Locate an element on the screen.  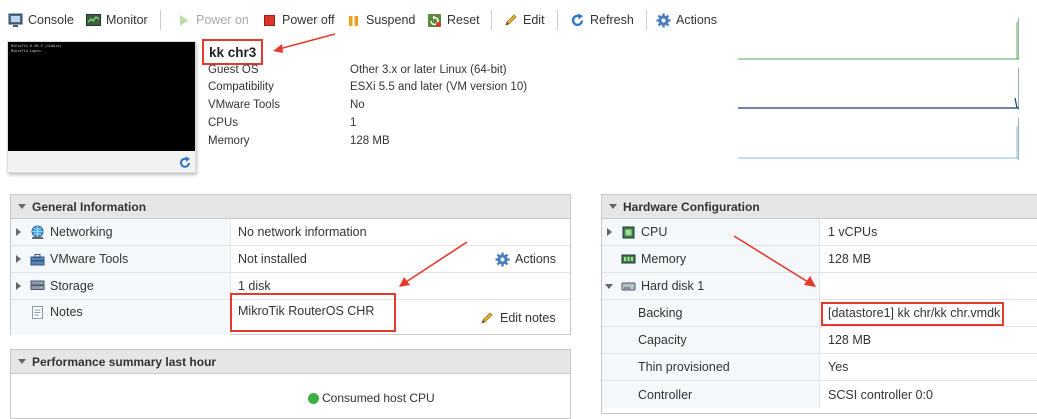
compatibility-value: ESXi 5.5 and later (VM version 10) is located at coordinates (439, 87).